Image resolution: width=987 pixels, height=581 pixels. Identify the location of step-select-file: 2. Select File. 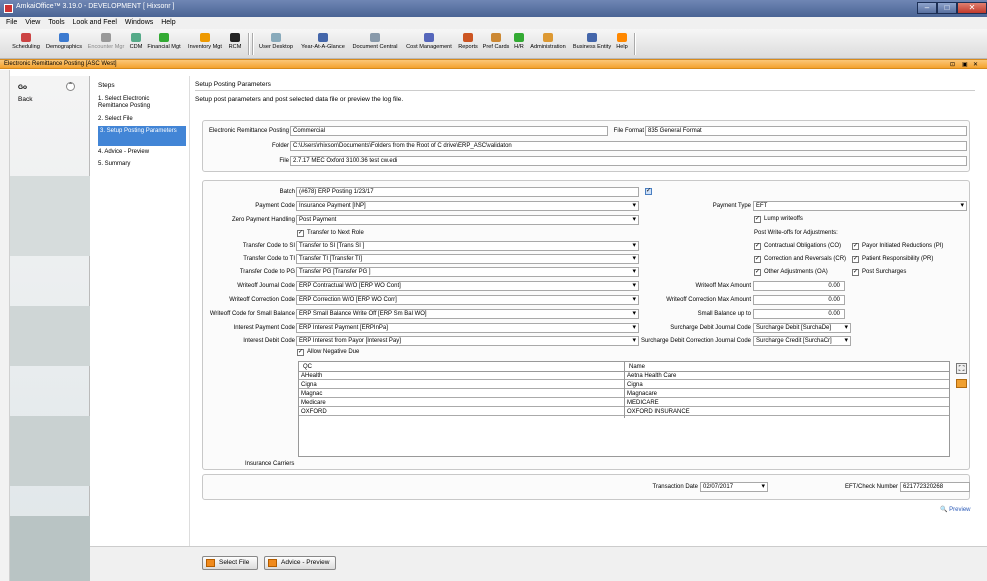
(142, 119).